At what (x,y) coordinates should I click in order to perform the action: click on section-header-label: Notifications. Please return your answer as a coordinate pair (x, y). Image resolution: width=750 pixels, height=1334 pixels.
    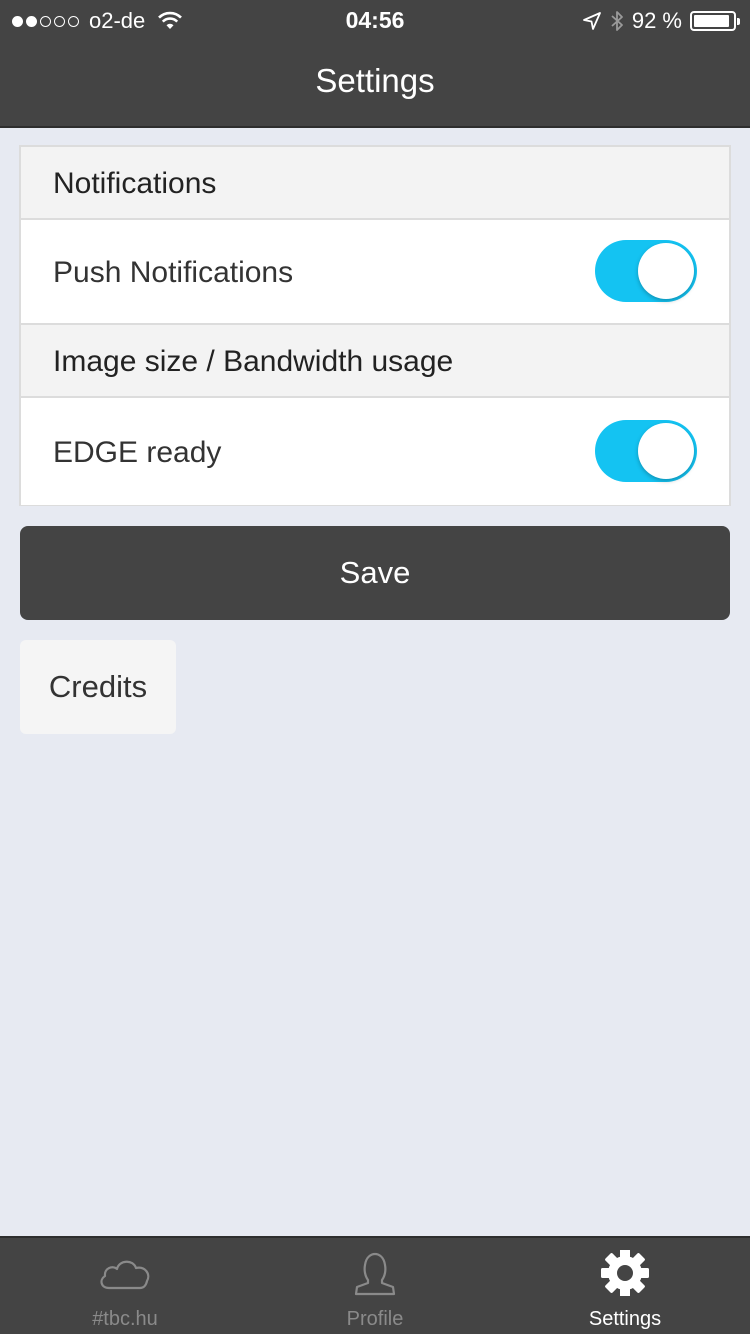
    Looking at the image, I should click on (135, 183).